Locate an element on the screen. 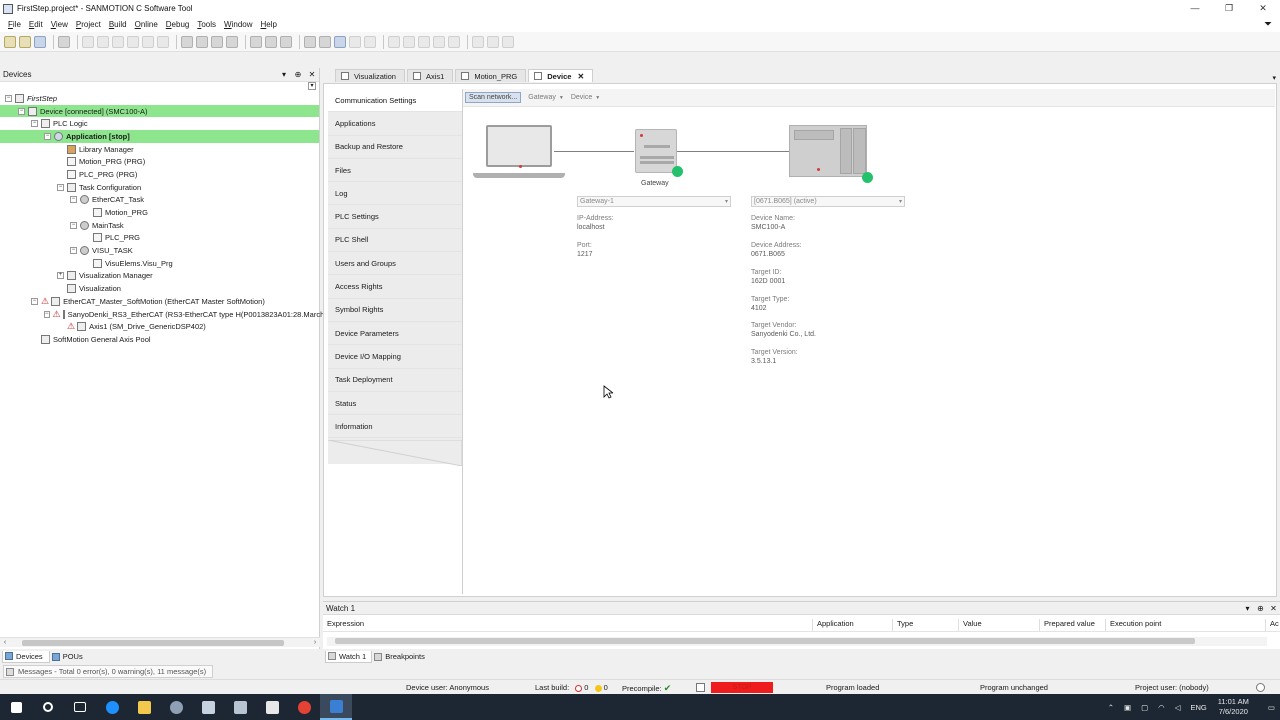 This screenshot has height=720, width=1280. tab-breakpoints: Breakpoints is located at coordinates (401, 657).